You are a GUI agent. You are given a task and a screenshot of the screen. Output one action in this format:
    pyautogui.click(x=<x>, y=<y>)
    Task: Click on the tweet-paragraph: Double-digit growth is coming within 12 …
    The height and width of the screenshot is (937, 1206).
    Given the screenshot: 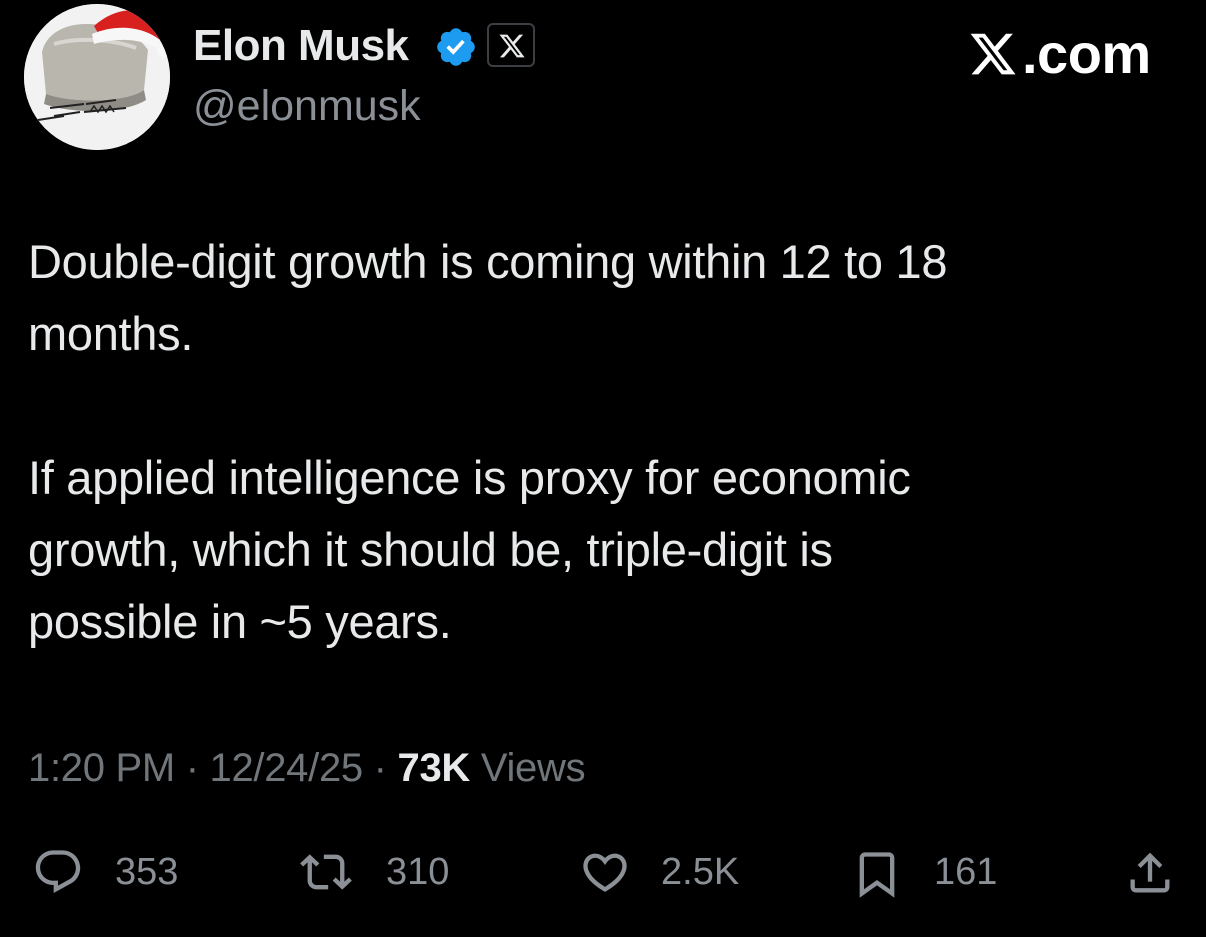 What is the action you would take?
    pyautogui.click(x=488, y=297)
    